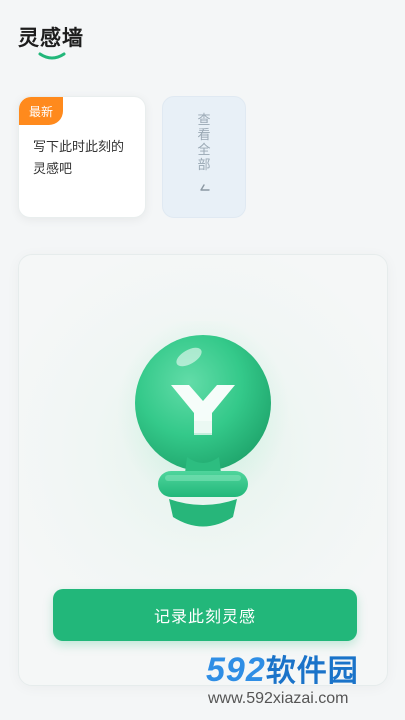  Describe the element at coordinates (52, 56) in the screenshot. I see `title-underline-decoration` at that location.